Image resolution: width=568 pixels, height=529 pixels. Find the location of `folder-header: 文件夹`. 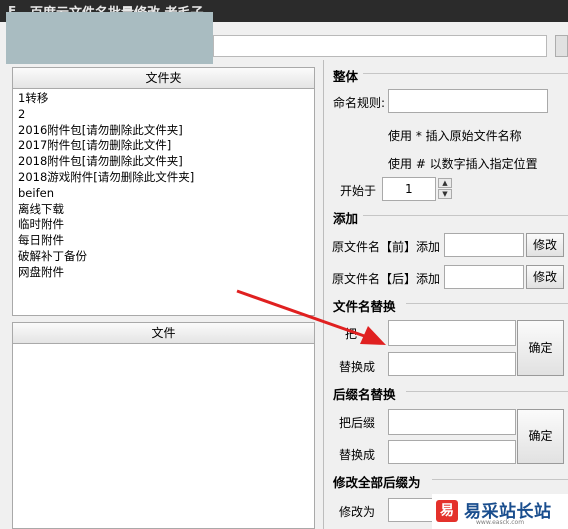

folder-header: 文件夹 is located at coordinates (163, 78).